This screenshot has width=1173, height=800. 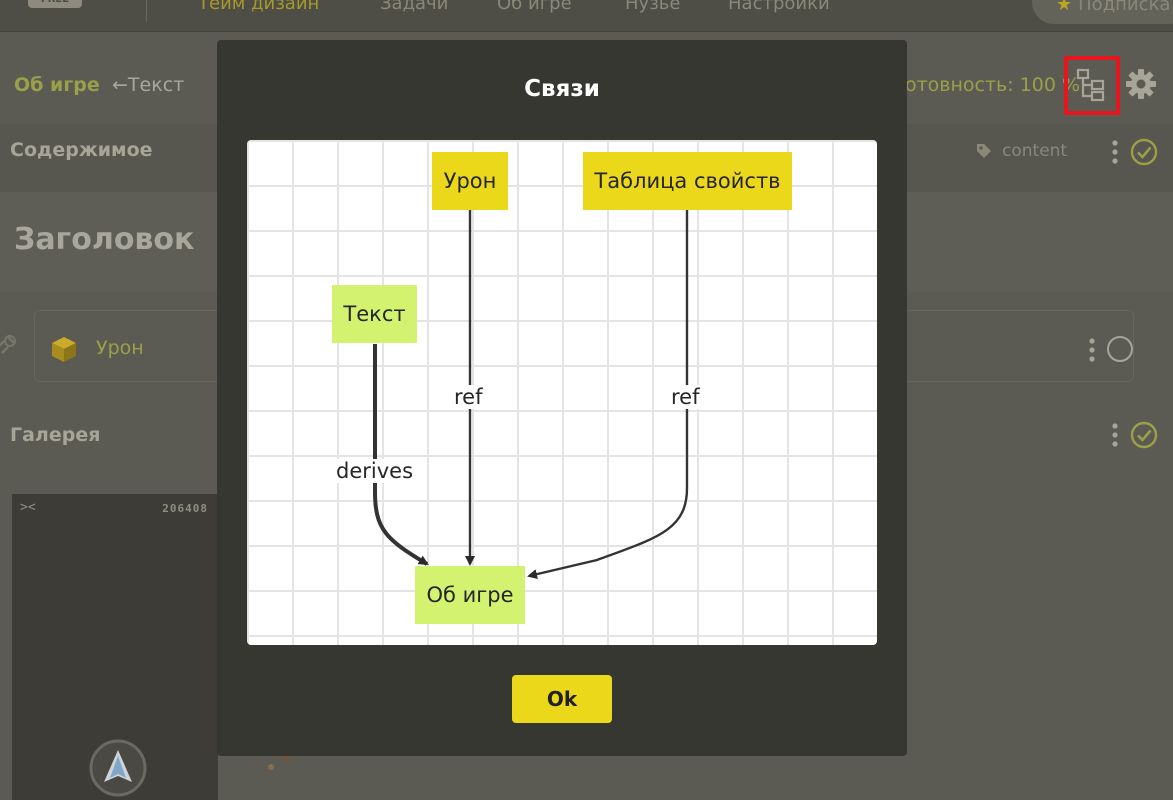 I want to click on link-icon, so click(x=9, y=345).